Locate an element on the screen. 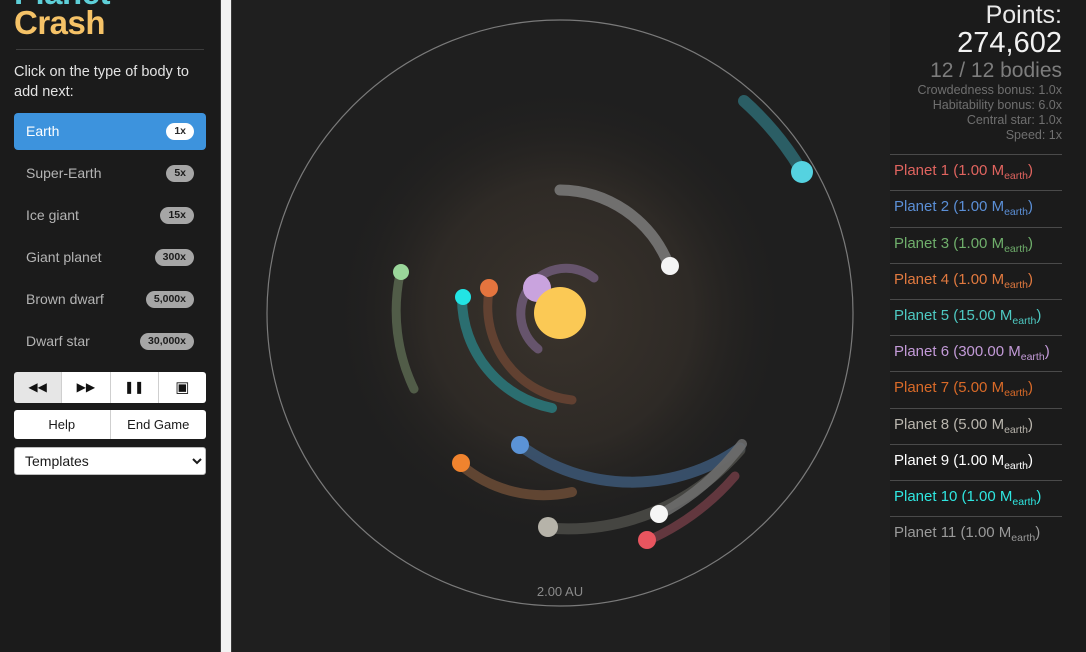 The image size is (1086, 652). rewind-button: ◀◀ is located at coordinates (38, 387).